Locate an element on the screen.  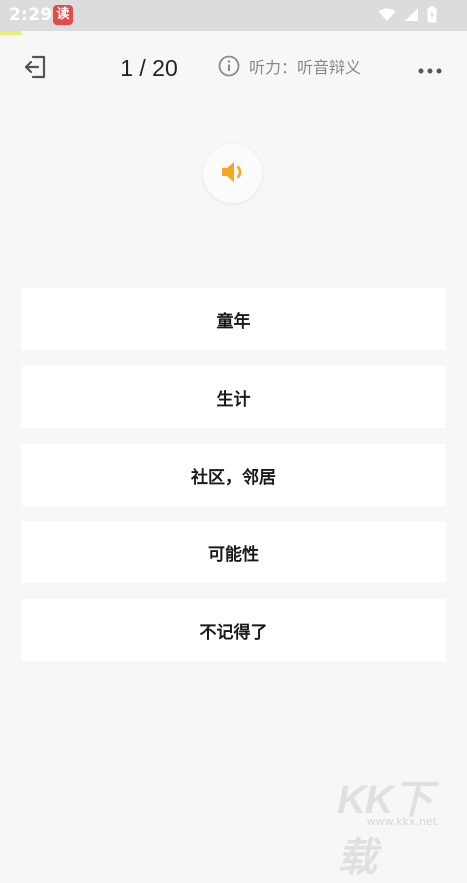
mode-label: 听力：听音辩义 is located at coordinates (305, 67).